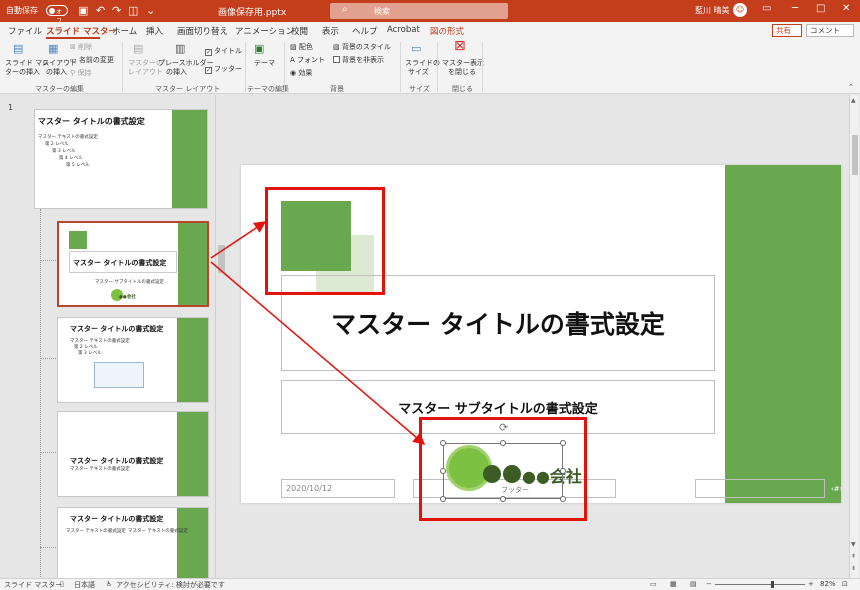  What do you see at coordinates (22, 72) in the screenshot?
I see `insert-master-button-line2: ターの挿入` at bounding box center [22, 72].